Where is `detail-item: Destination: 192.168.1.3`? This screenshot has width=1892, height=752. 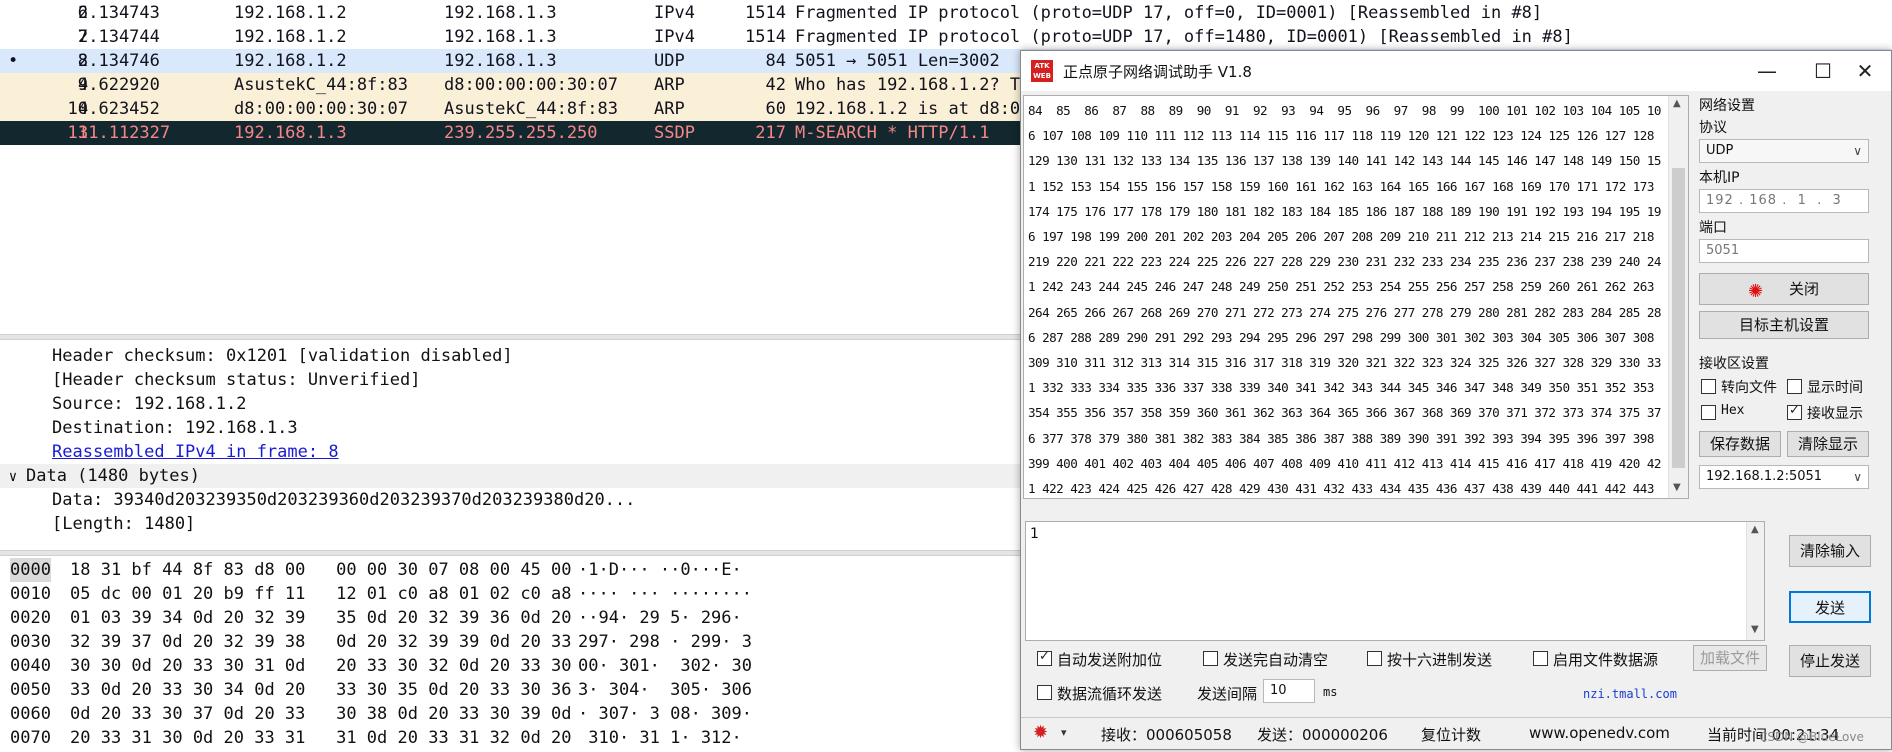 detail-item: Destination: 192.168.1.3 is located at coordinates (175, 428).